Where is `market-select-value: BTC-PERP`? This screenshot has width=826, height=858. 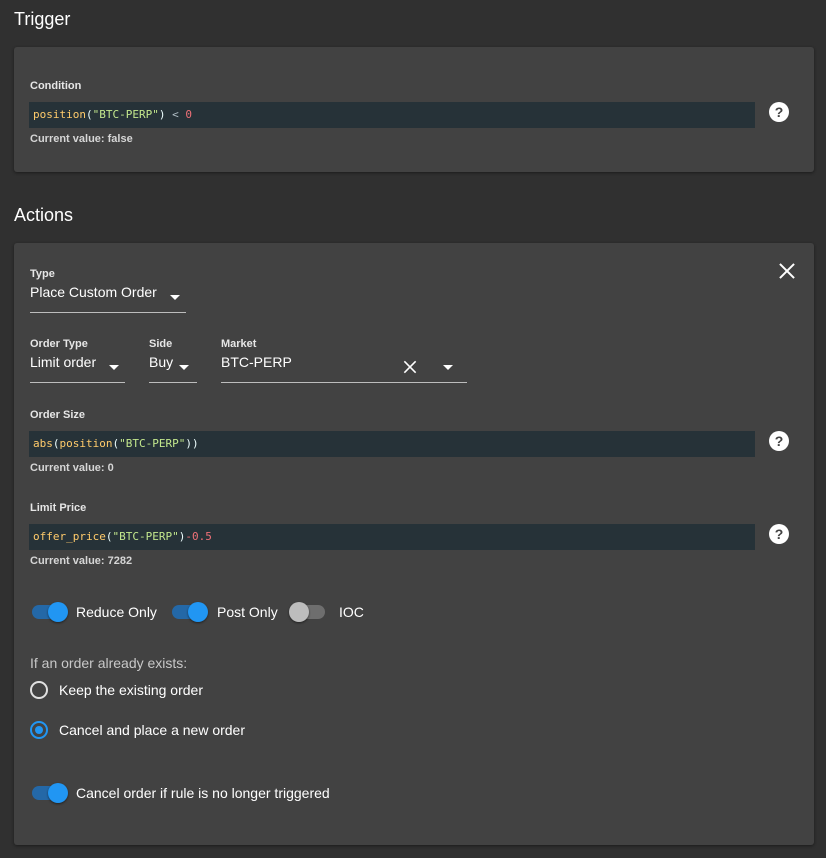 market-select-value: BTC-PERP is located at coordinates (256, 362).